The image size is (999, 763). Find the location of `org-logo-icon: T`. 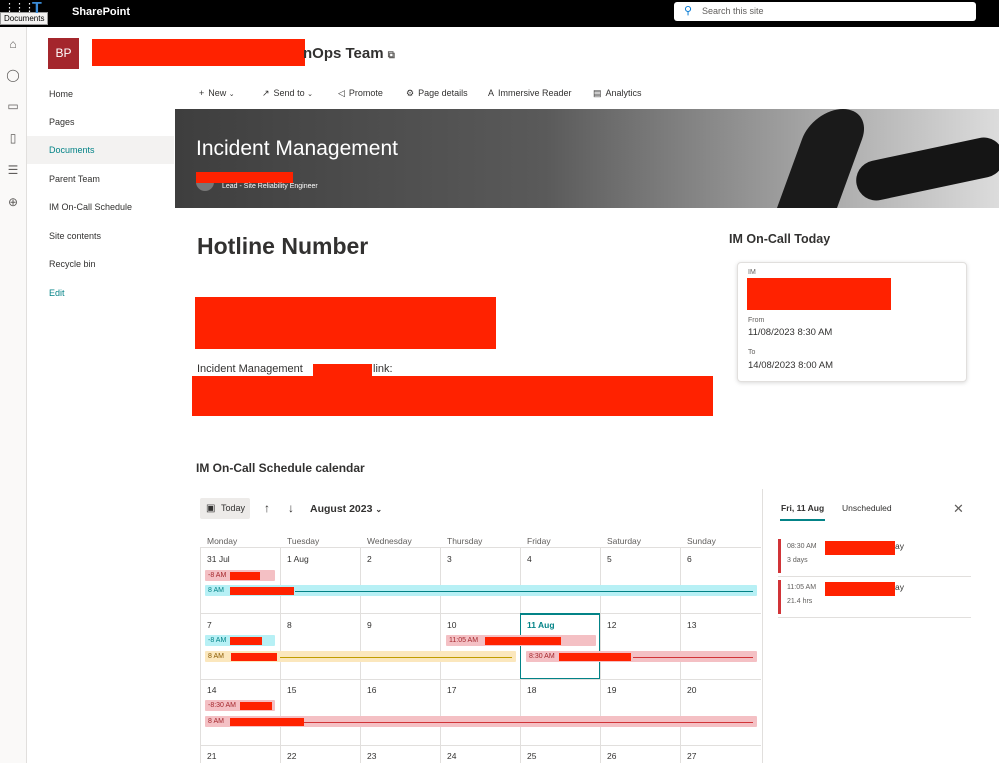

org-logo-icon: T is located at coordinates (41, 8).